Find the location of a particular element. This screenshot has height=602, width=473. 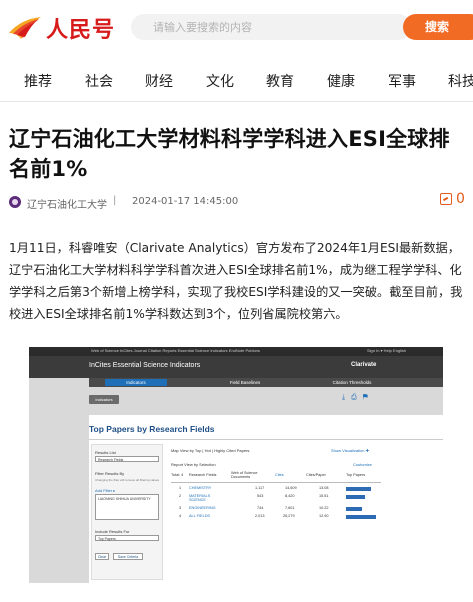

esi-row-docs: 744 is located at coordinates (260, 508).